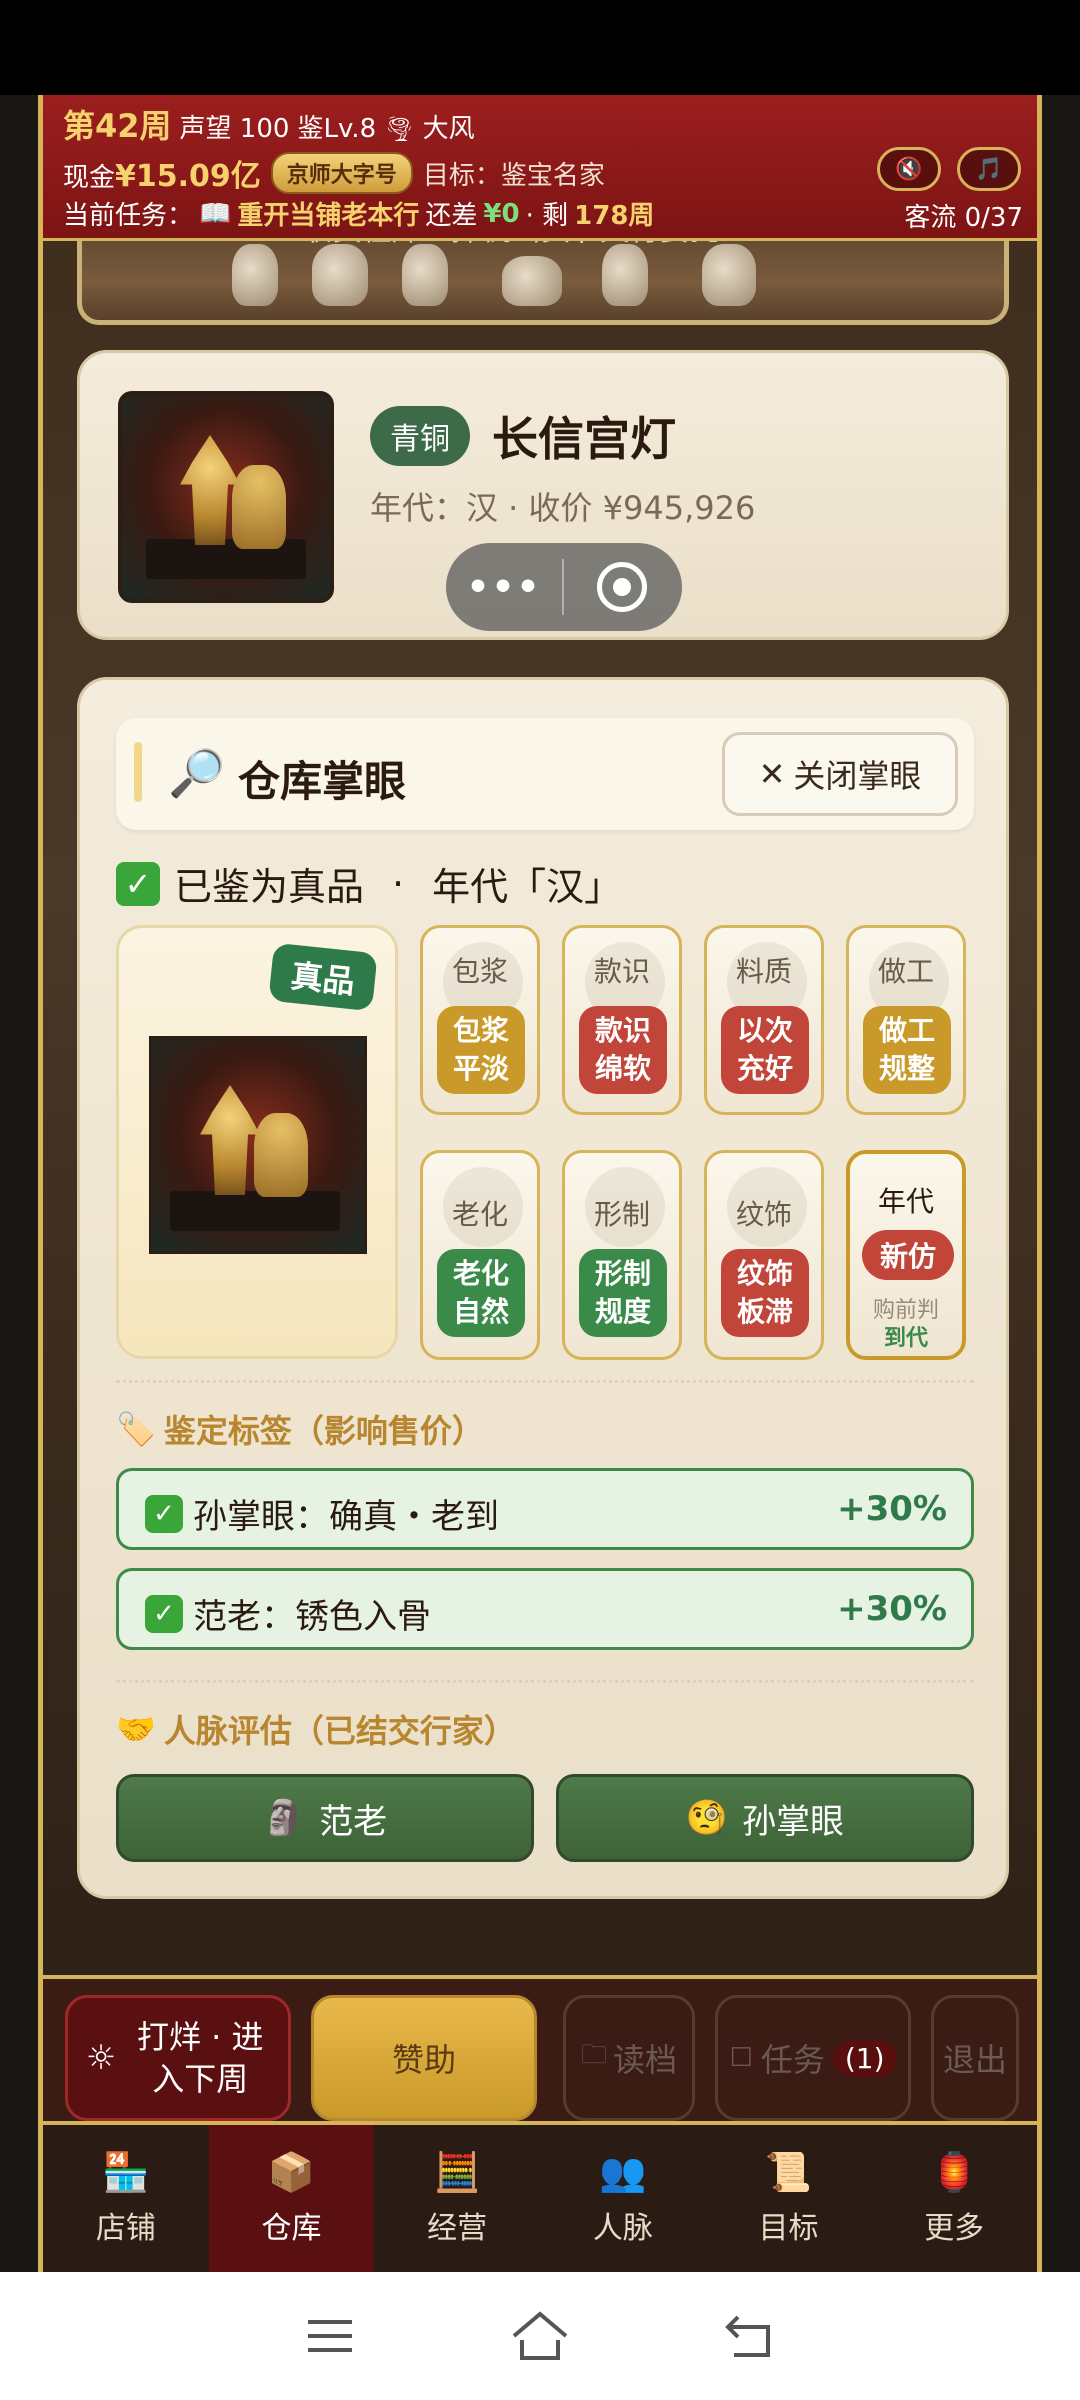 Image resolution: width=1080 pixels, height=2400 pixels. I want to click on contacts-heading: 🤝 人脉评估（已结交行家）, so click(316, 1729).